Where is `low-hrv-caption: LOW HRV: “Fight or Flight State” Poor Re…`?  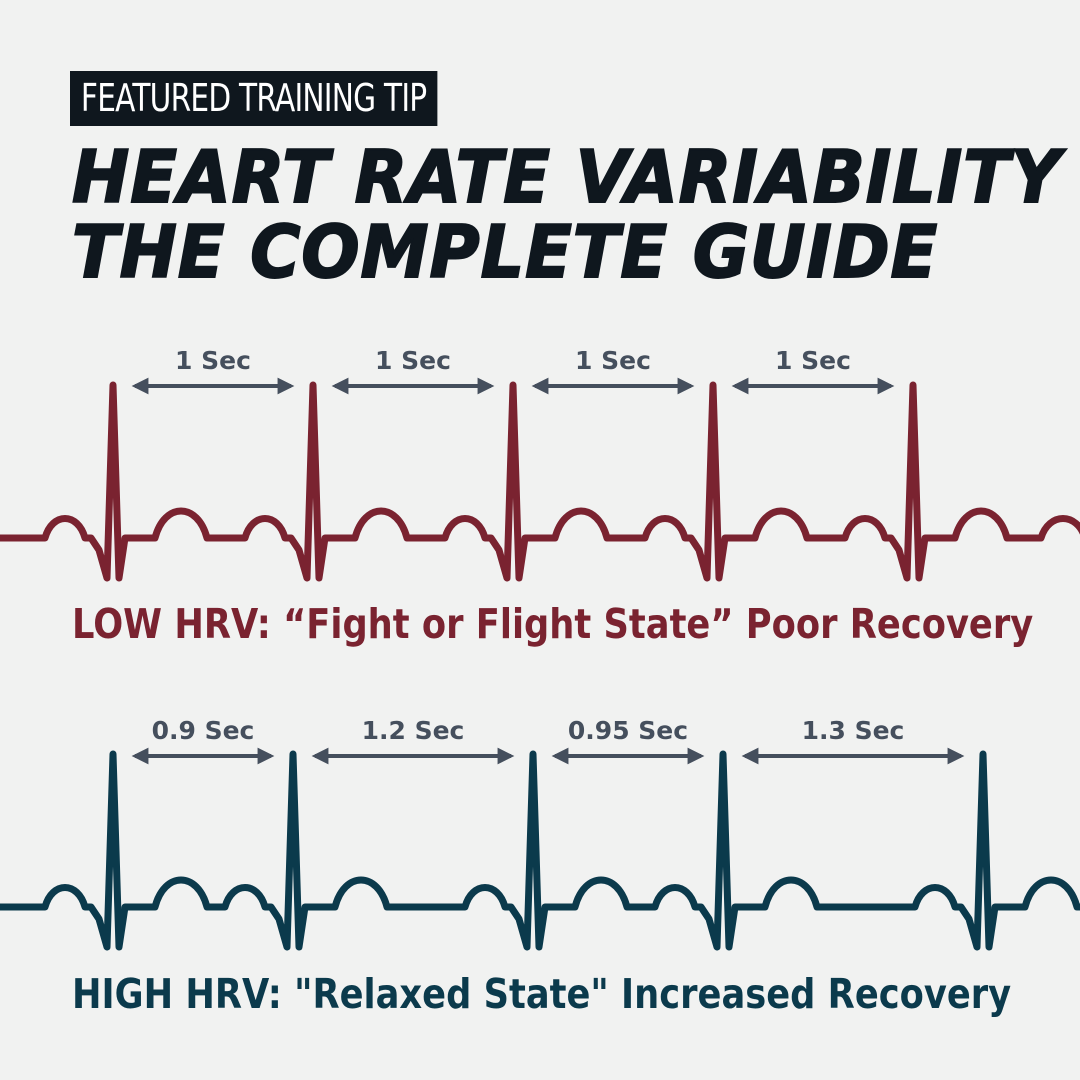 low-hrv-caption: LOW HRV: “Fight or Flight State” Poor Re… is located at coordinates (553, 624).